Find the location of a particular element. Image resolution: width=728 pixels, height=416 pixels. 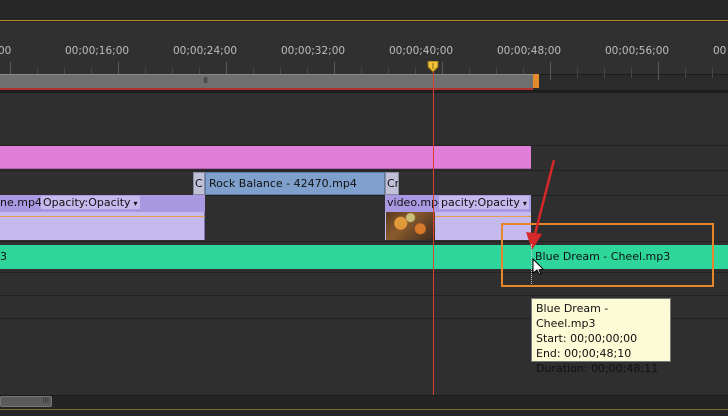

transition-left: C is located at coordinates (199, 183).